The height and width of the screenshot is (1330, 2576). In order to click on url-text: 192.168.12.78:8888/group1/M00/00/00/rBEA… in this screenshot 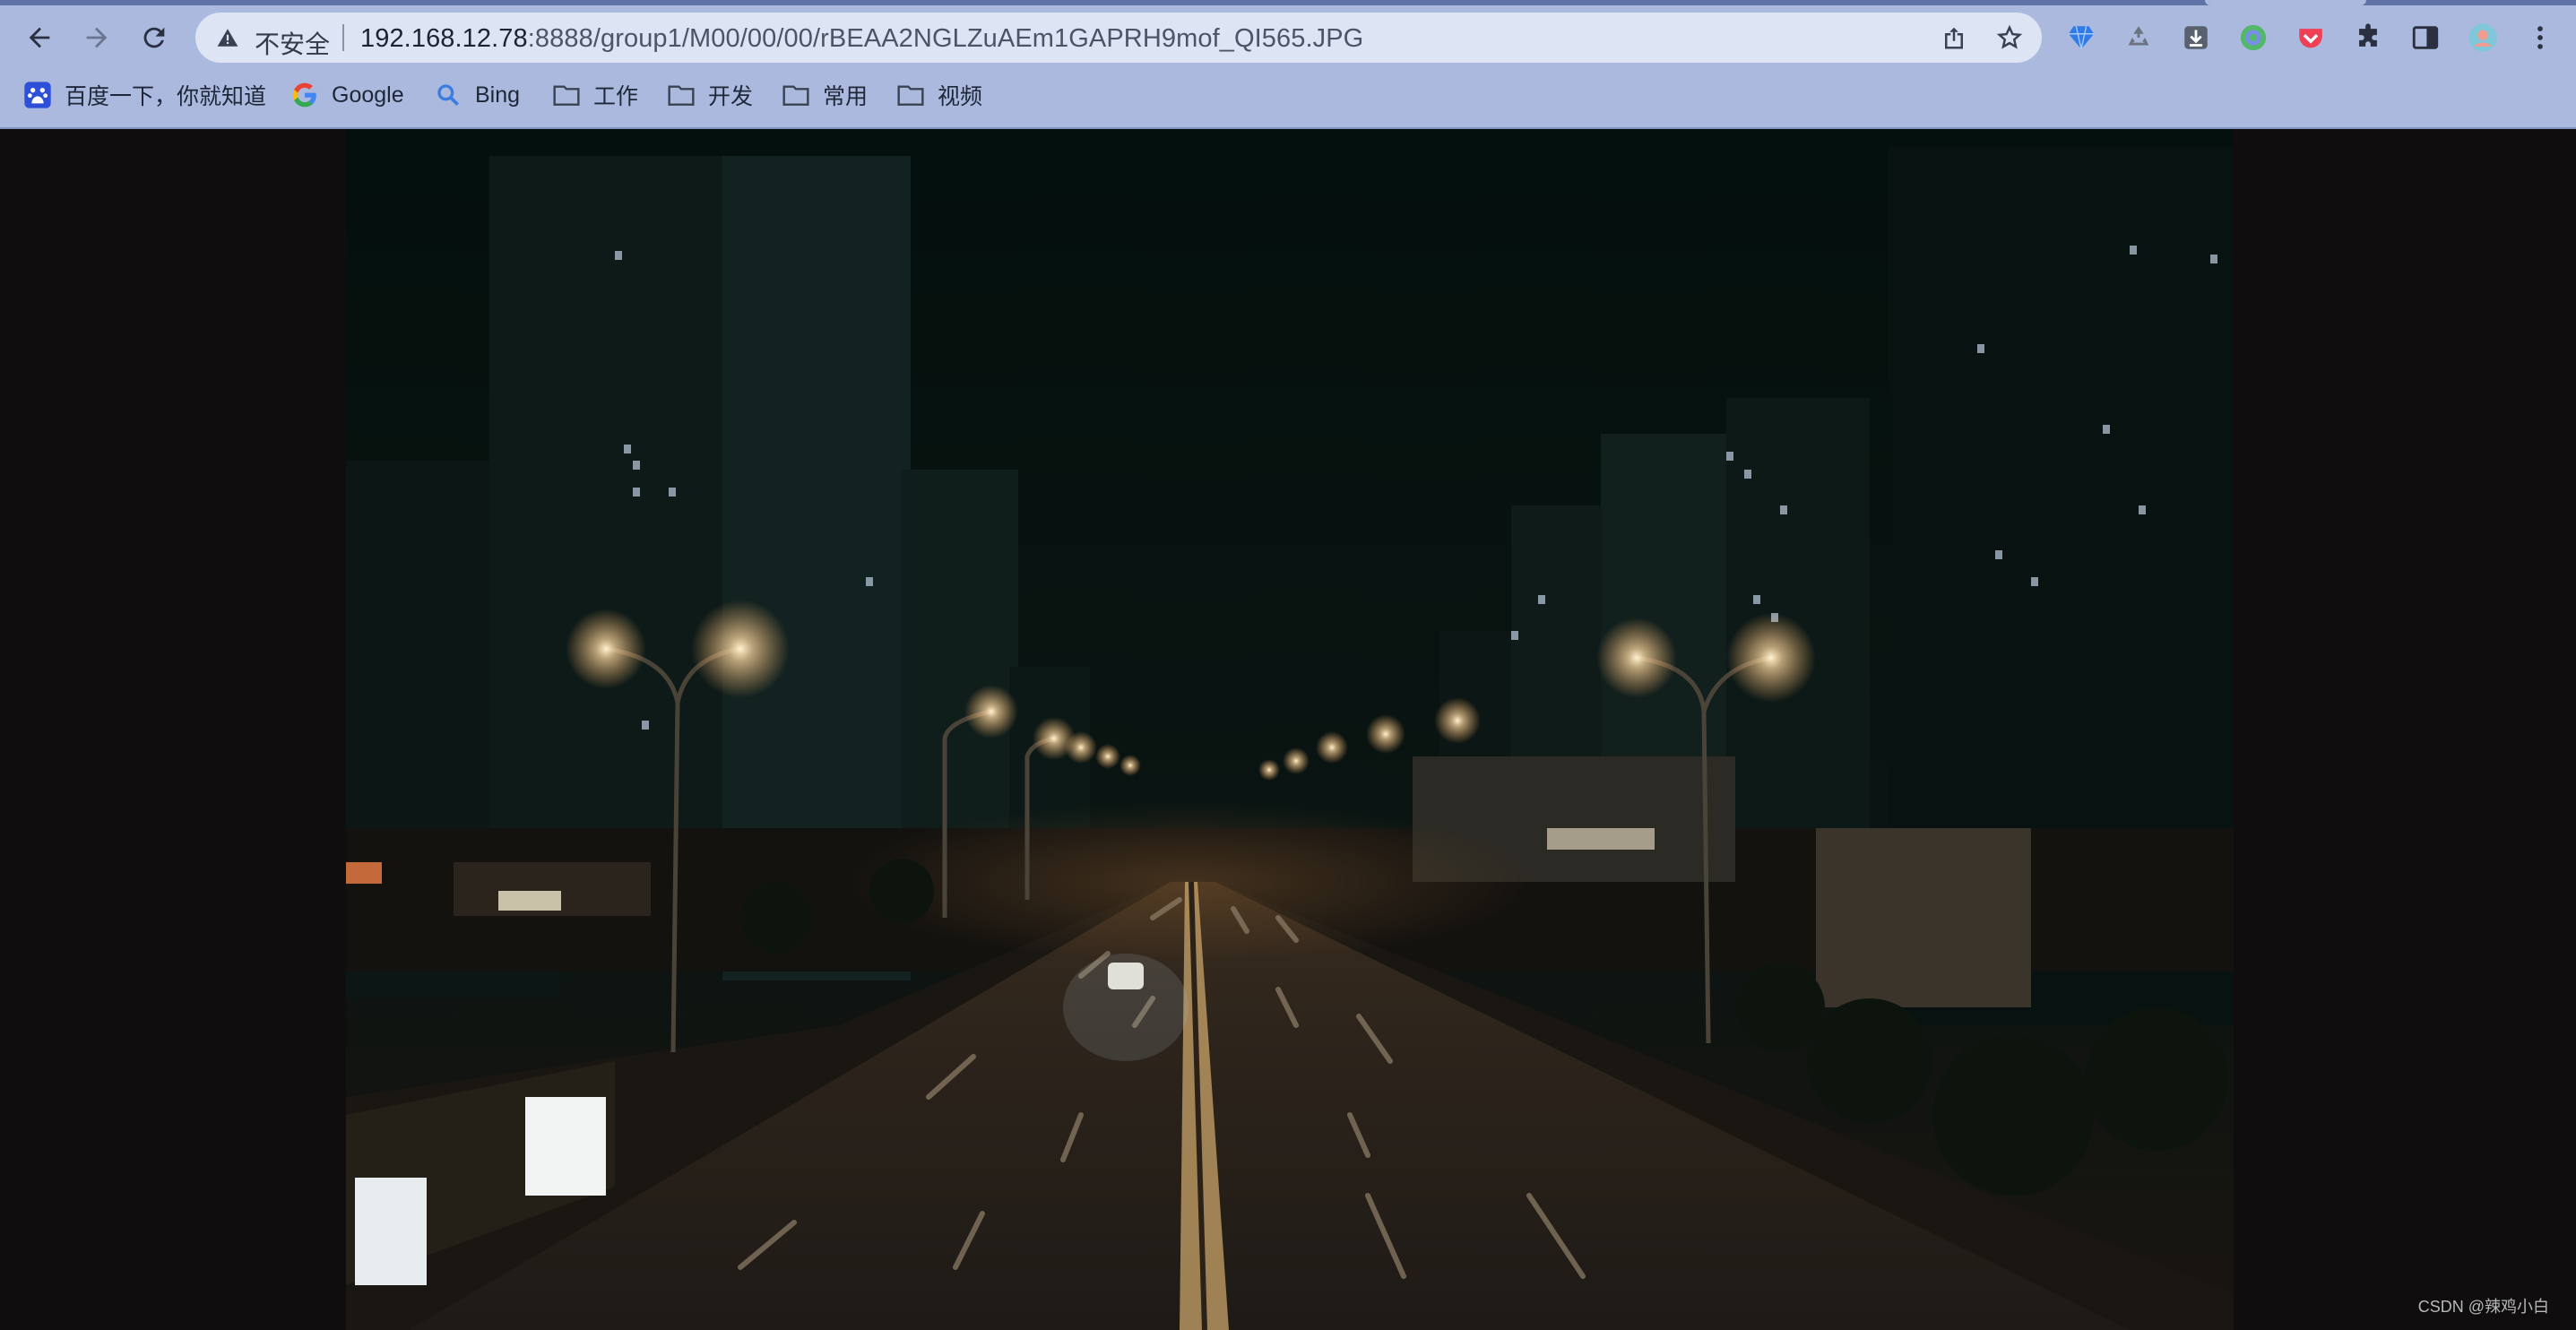, I will do `click(861, 39)`.